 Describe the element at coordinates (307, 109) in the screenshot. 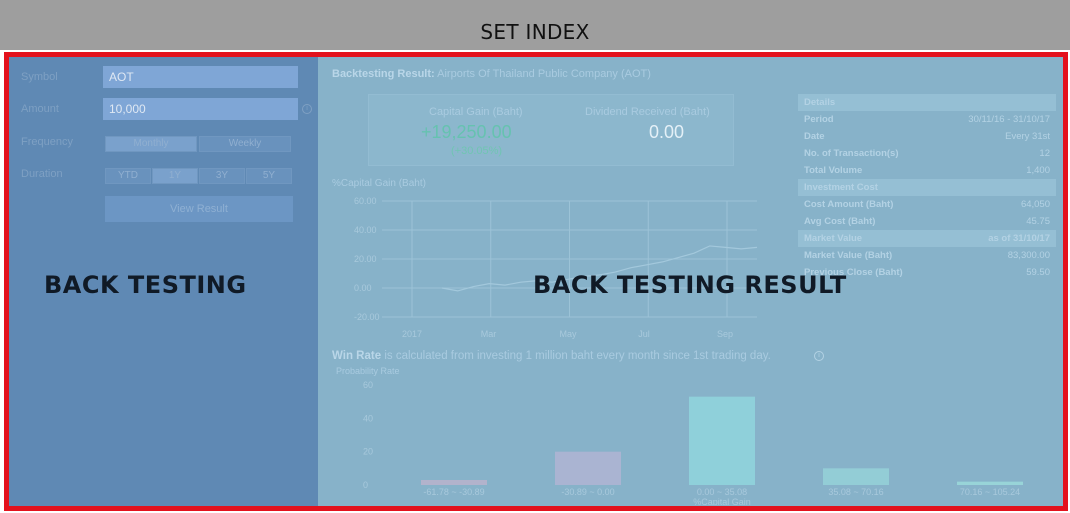

I see `amount-info-icon: i` at that location.